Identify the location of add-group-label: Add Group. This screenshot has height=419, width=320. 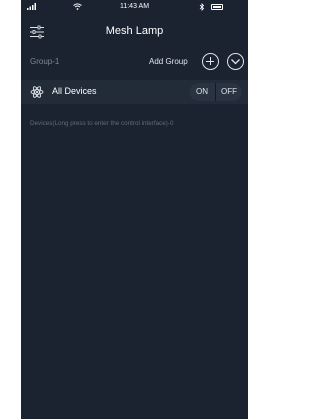
(168, 61).